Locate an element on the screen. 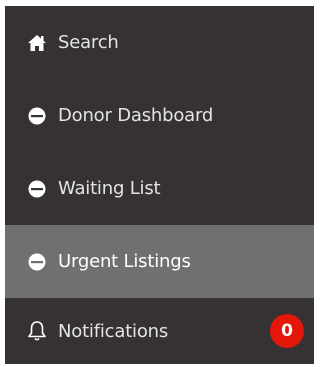  nav-item-label: Waiting List is located at coordinates (109, 188).